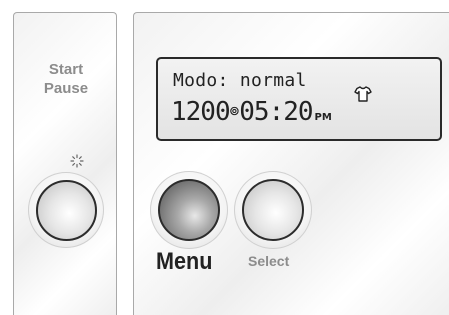 This screenshot has width=449, height=315. Describe the element at coordinates (323, 117) in the screenshot. I see `period-indicator: PM` at that location.